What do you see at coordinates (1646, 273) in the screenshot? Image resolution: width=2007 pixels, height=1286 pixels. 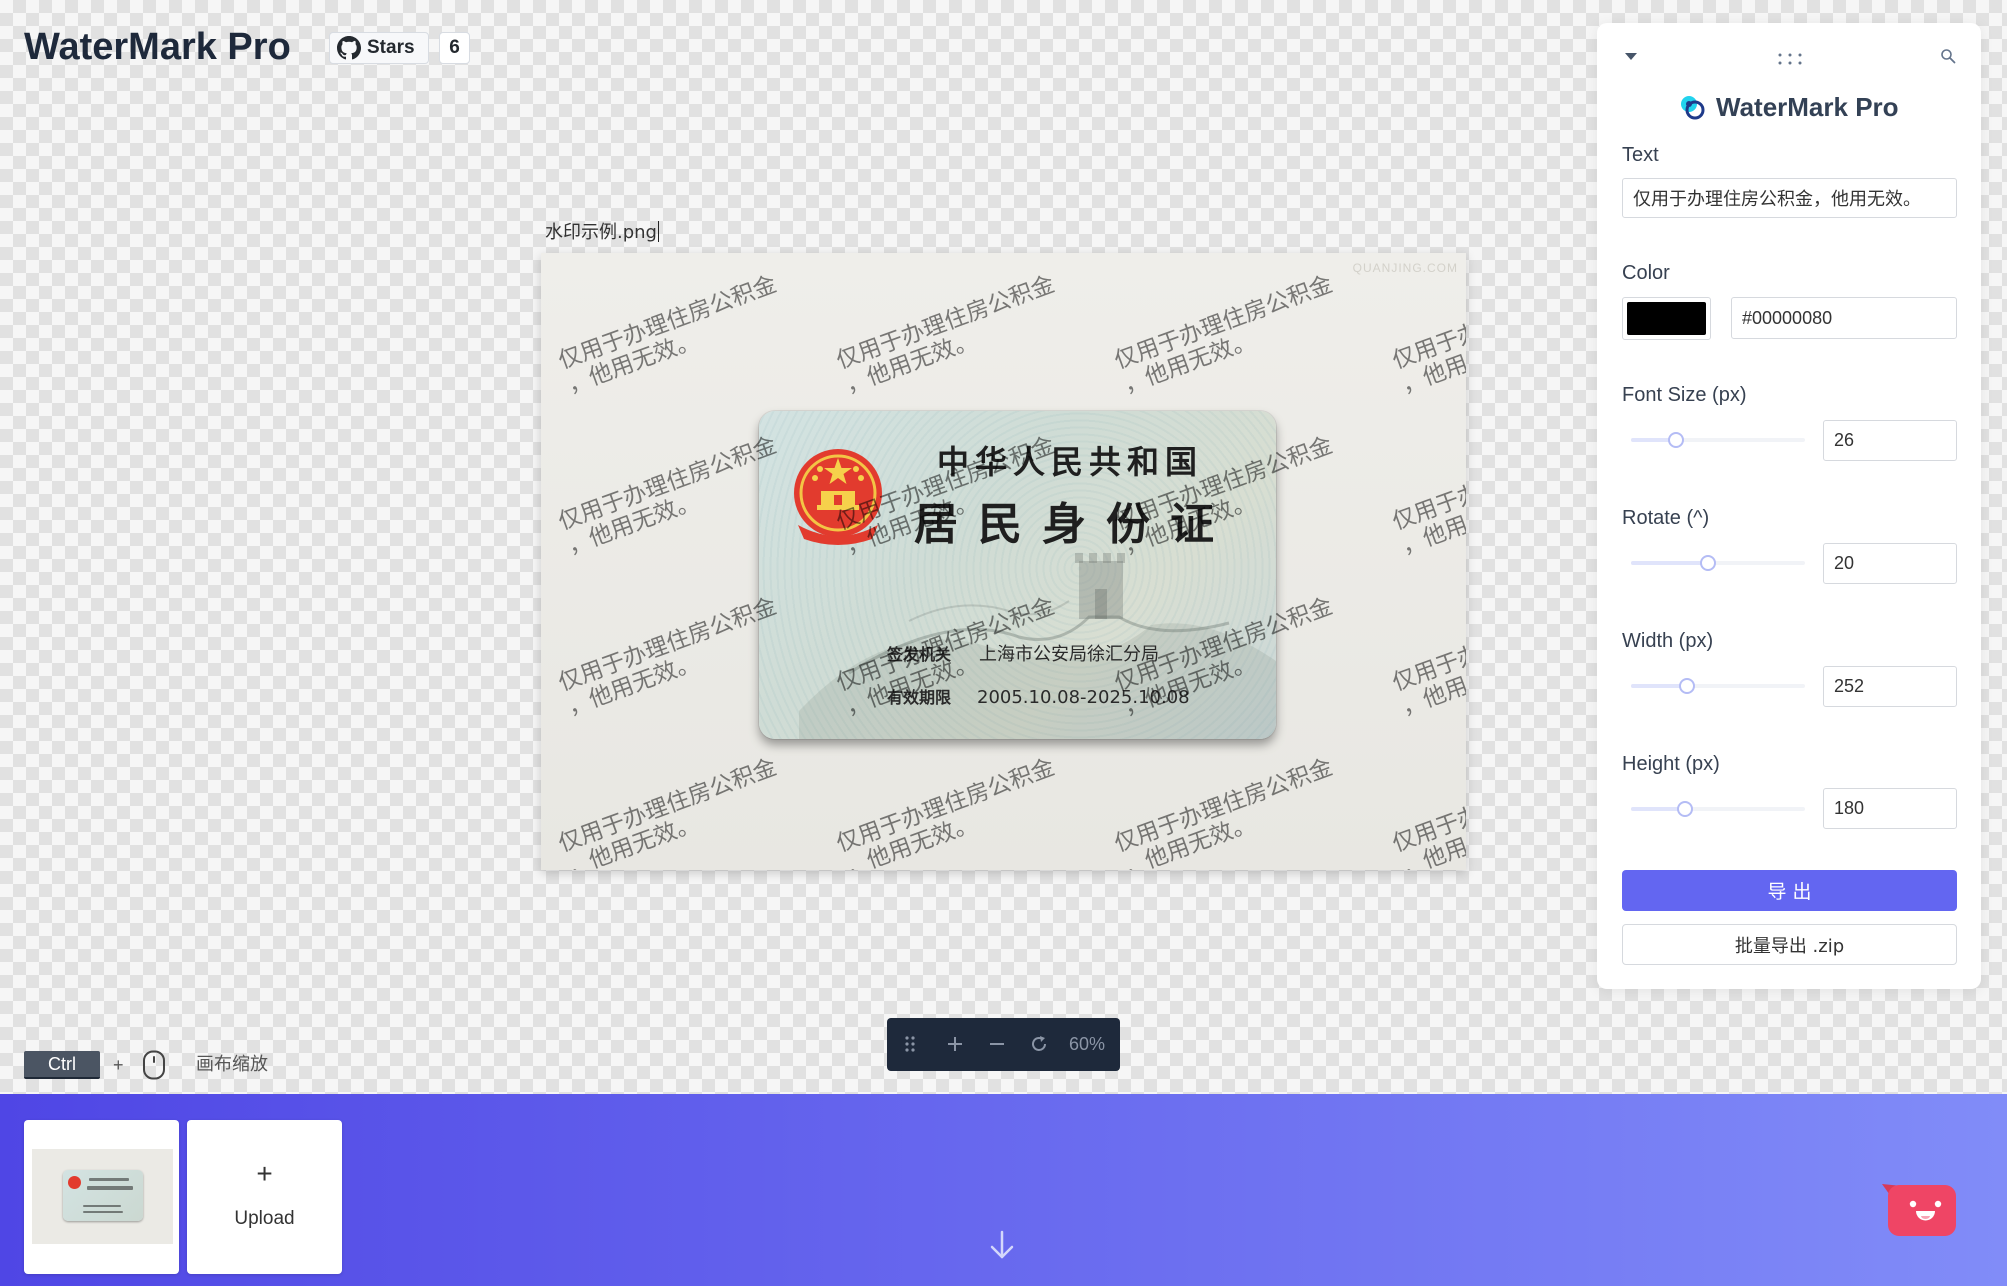 I see `color-label: Color` at bounding box center [1646, 273].